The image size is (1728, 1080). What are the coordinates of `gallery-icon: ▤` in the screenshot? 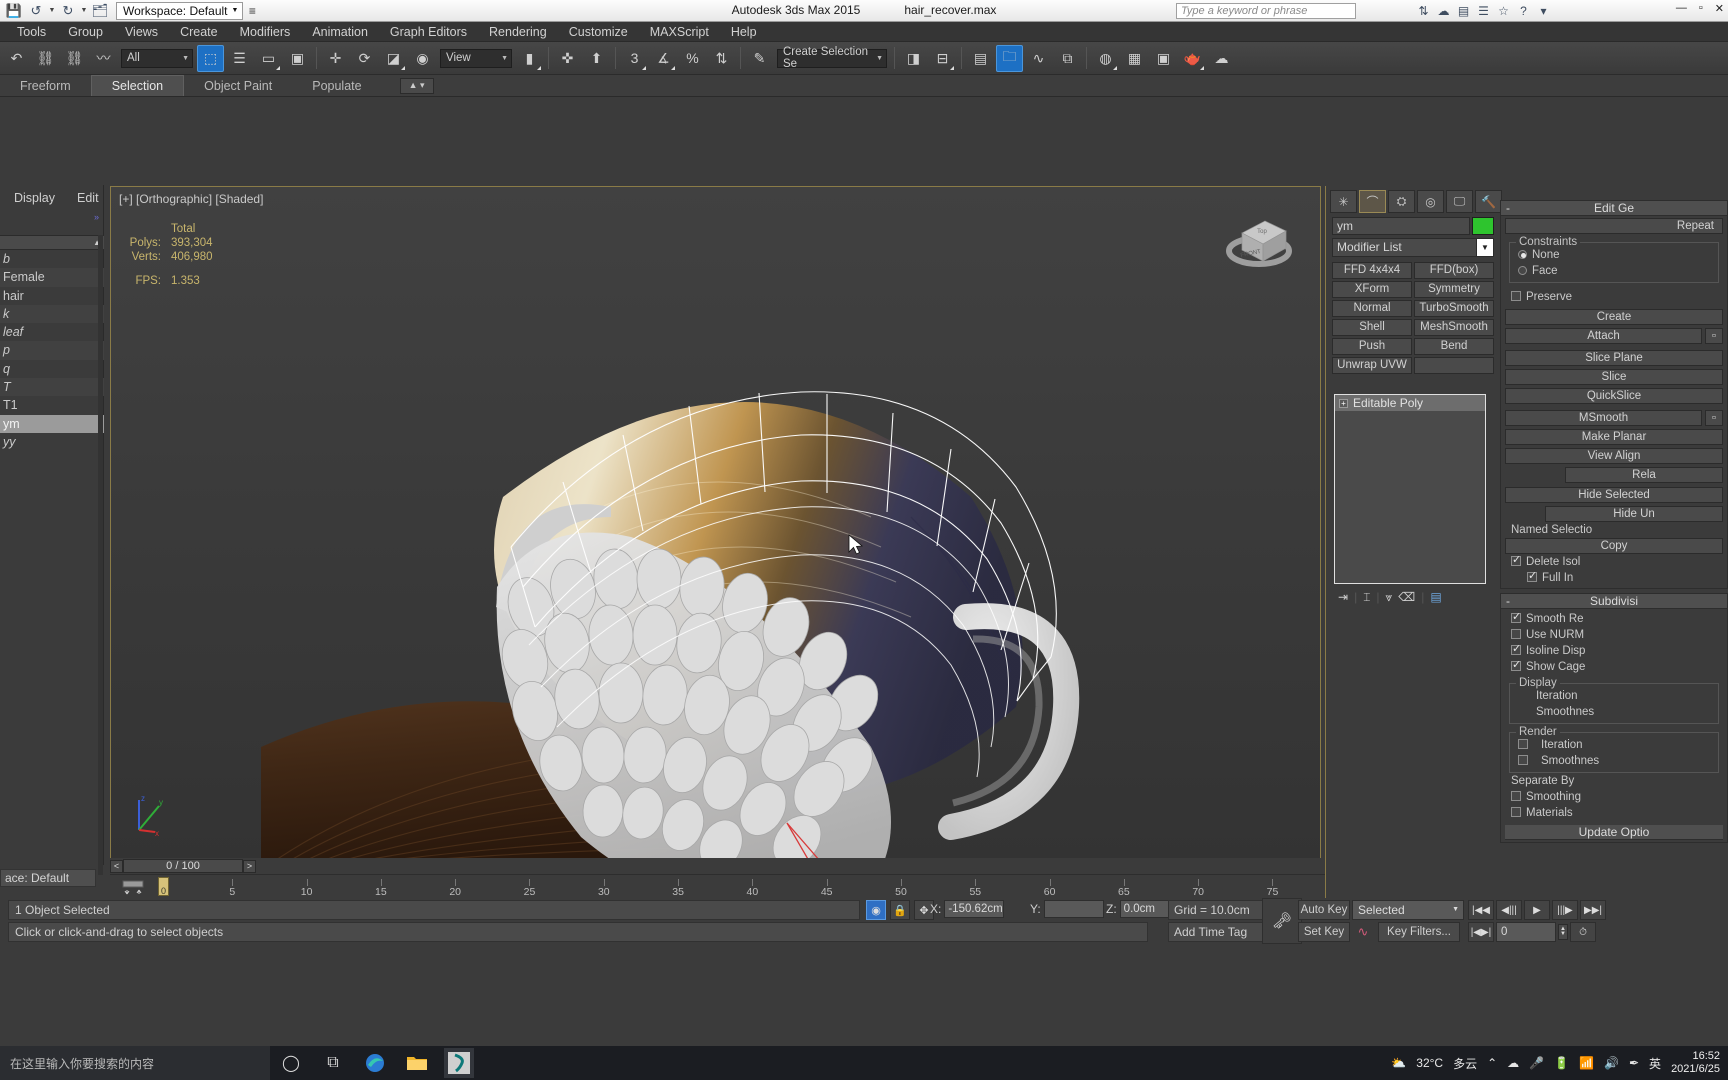 It's located at (1463, 11).